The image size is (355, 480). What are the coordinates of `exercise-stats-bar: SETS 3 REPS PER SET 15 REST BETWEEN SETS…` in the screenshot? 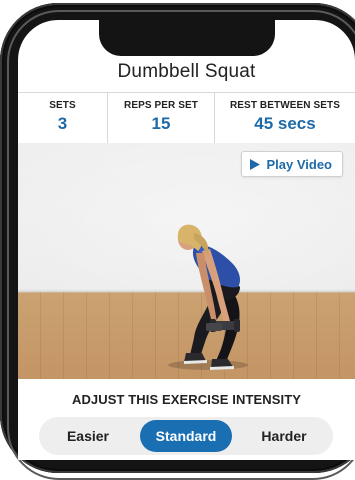 It's located at (186, 118).